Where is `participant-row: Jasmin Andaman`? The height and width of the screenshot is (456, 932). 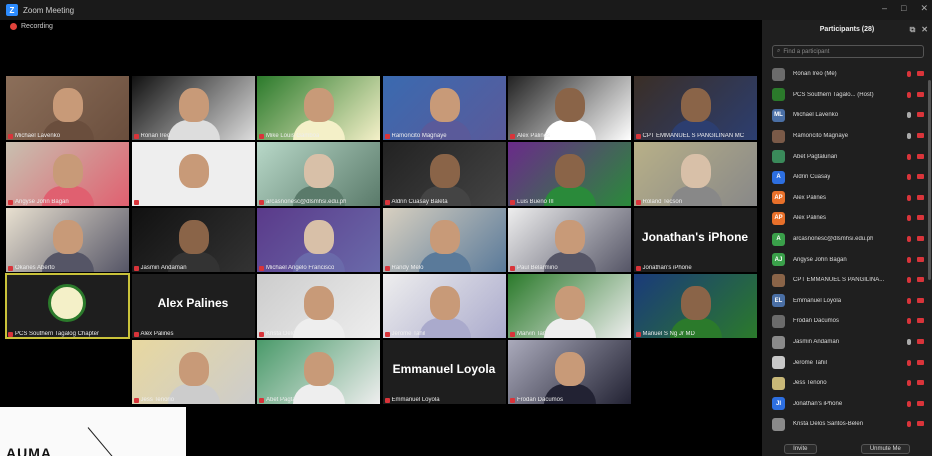 participant-row: Jasmin Andaman is located at coordinates (847, 342).